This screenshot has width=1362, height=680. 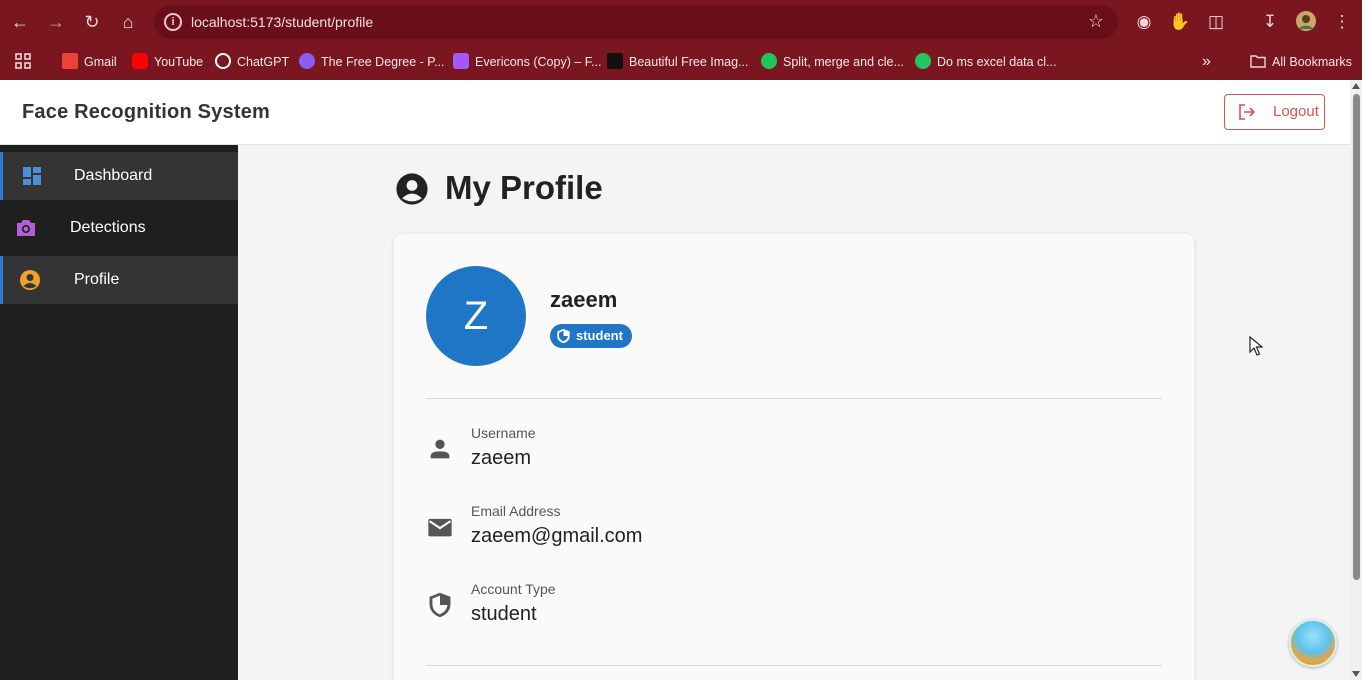 What do you see at coordinates (1096, 21) in the screenshot?
I see `bookmark-star-icon: ☆` at bounding box center [1096, 21].